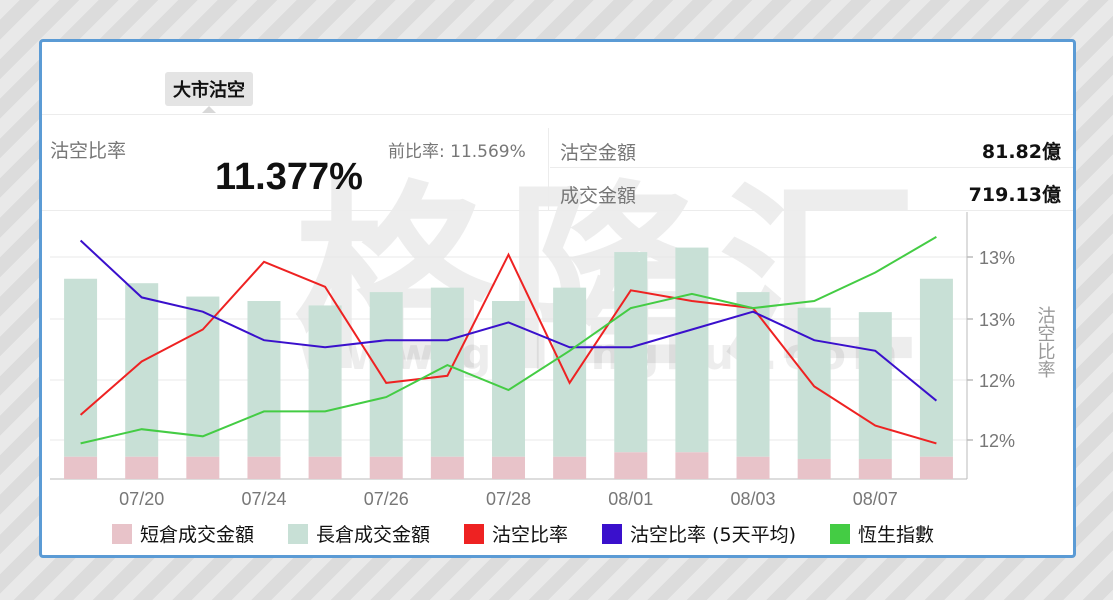  I want to click on legend-item: 短倉成交金額, so click(183, 533).